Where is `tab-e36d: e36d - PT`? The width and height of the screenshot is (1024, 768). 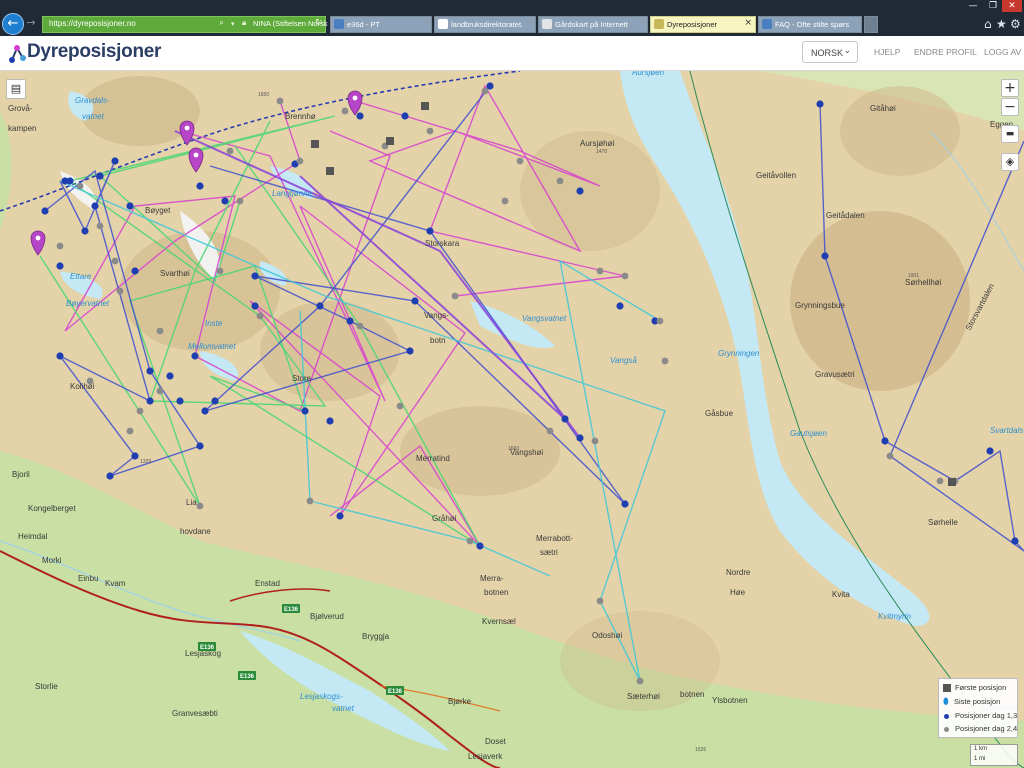
tab-e36d: e36d - PT is located at coordinates (381, 24).